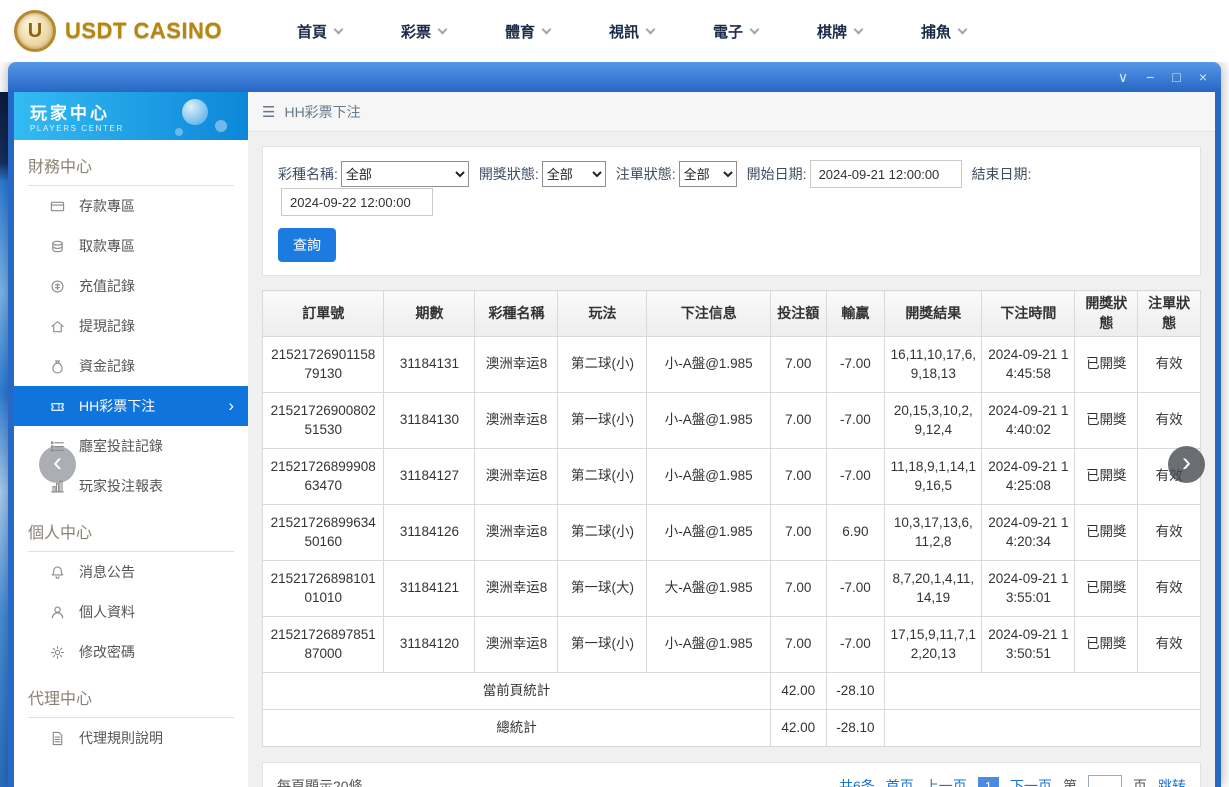 Image resolution: width=1229 pixels, height=787 pixels. I want to click on window-close-icon: ×, so click(1203, 77).